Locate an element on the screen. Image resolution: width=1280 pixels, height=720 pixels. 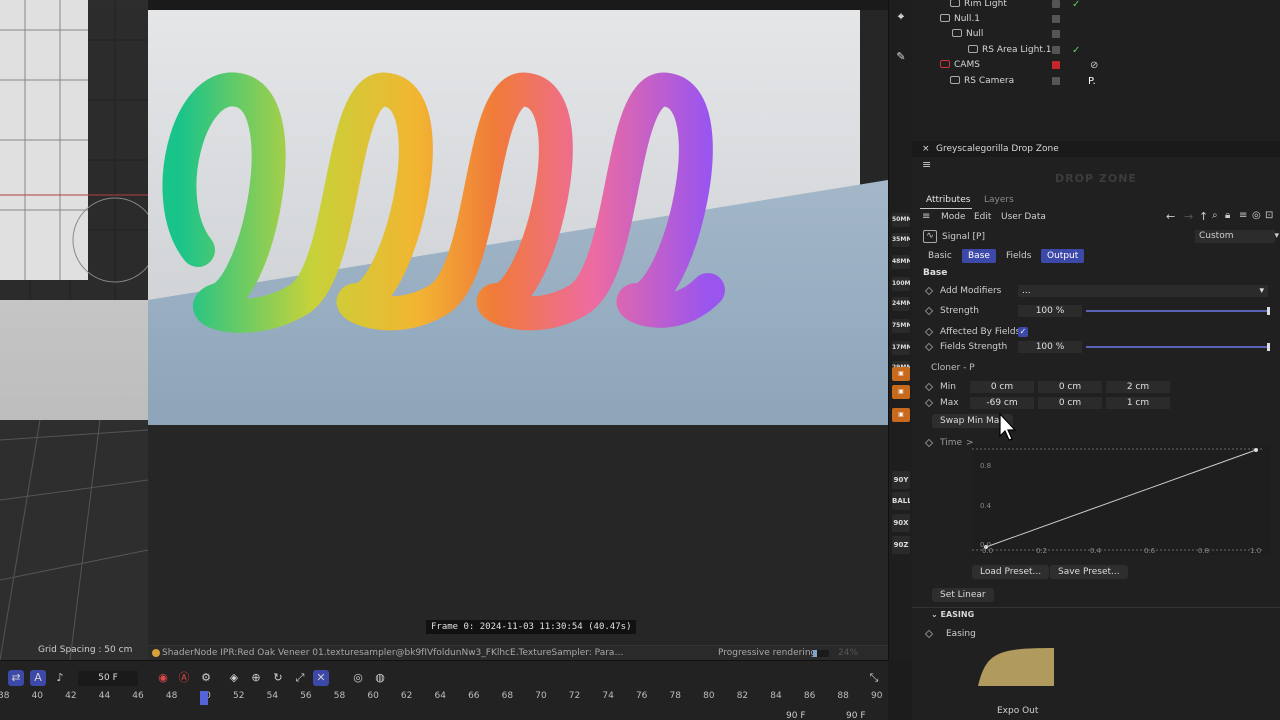
om-row-cams: CAMS ⊘ is located at coordinates (1096, 65).